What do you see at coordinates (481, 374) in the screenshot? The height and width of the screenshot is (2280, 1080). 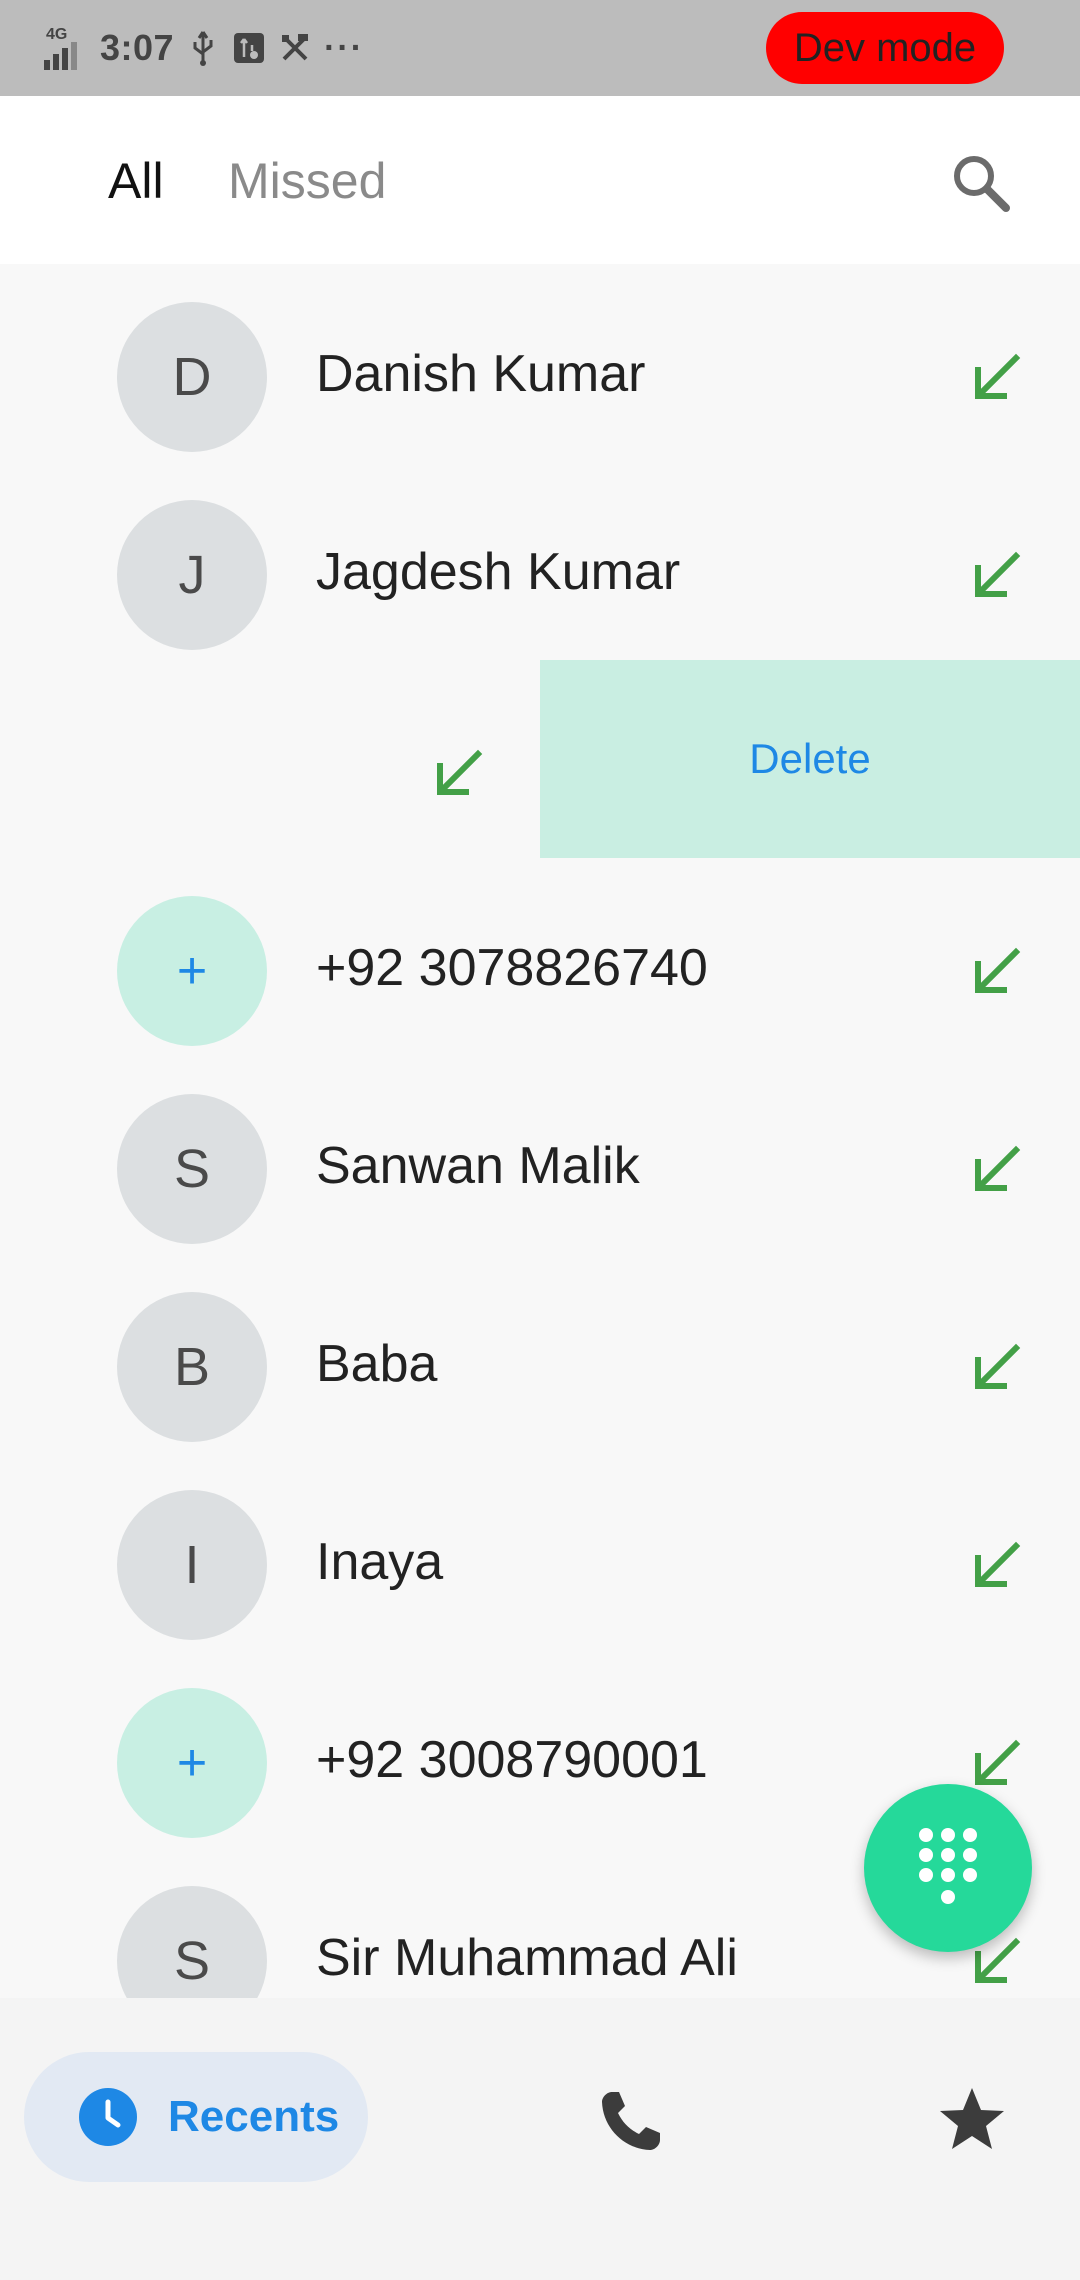 I see `contact-name: Danish Kumar` at bounding box center [481, 374].